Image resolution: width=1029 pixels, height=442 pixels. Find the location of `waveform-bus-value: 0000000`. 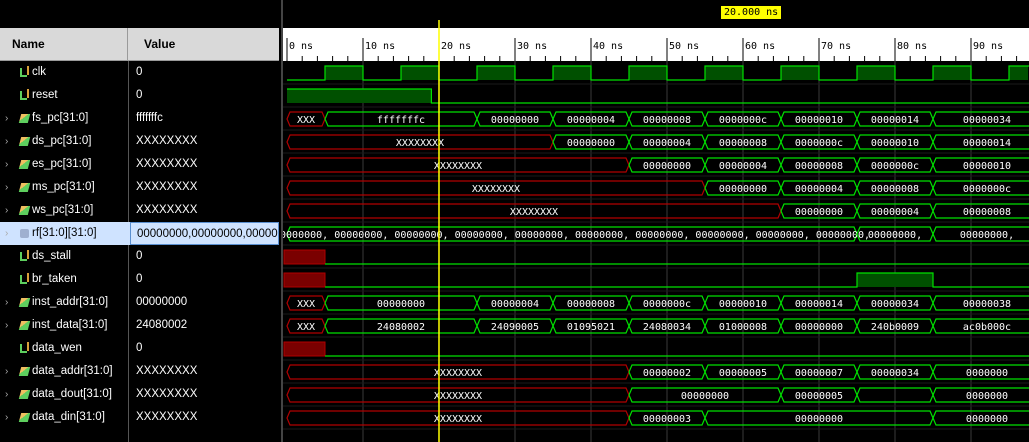

waveform-bus-value: 0000000 is located at coordinates (987, 396).